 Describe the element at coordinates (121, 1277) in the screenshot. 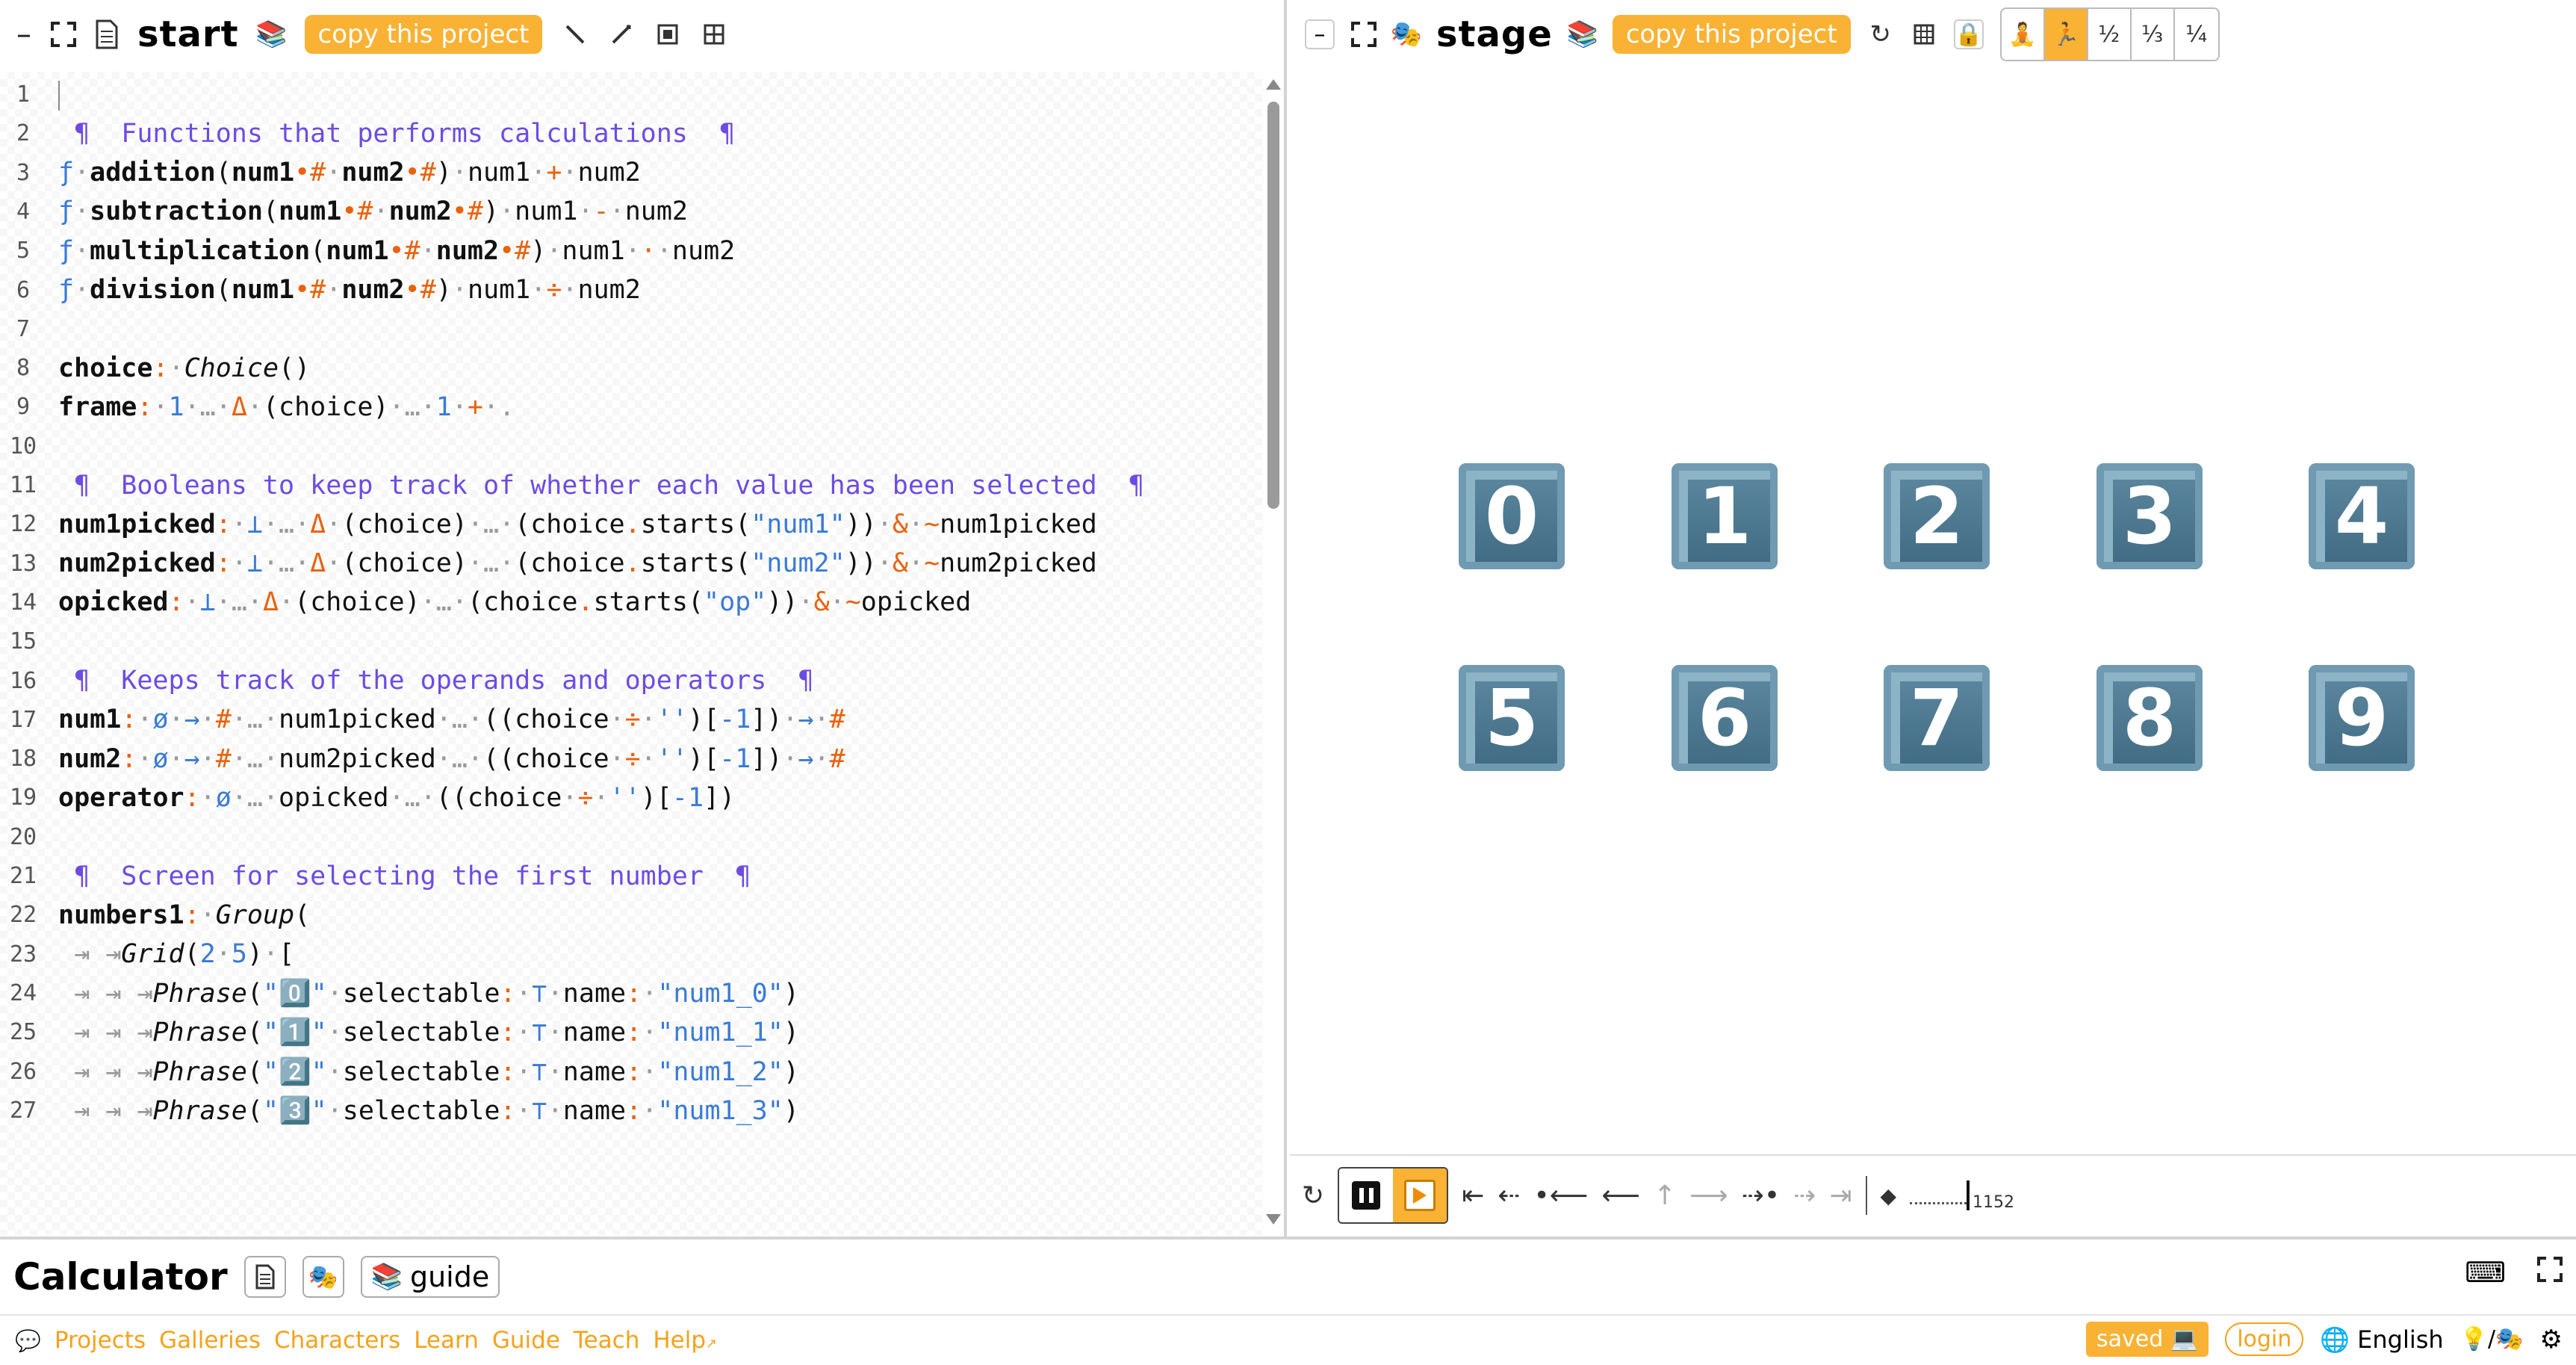

I see `project-name: Calculator` at that location.